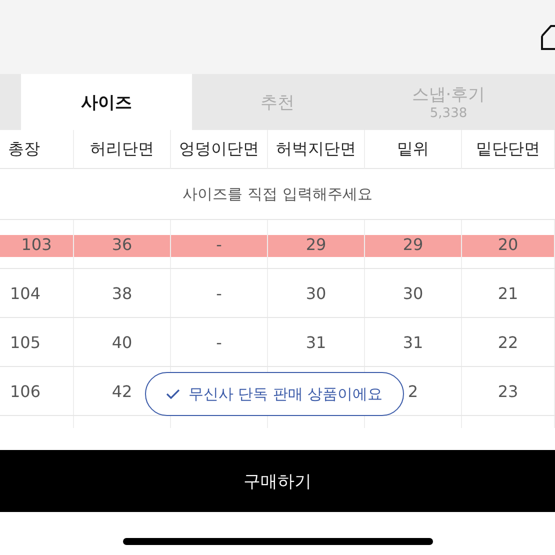 The height and width of the screenshot is (555, 555). What do you see at coordinates (548, 37) in the screenshot?
I see `home-icon` at bounding box center [548, 37].